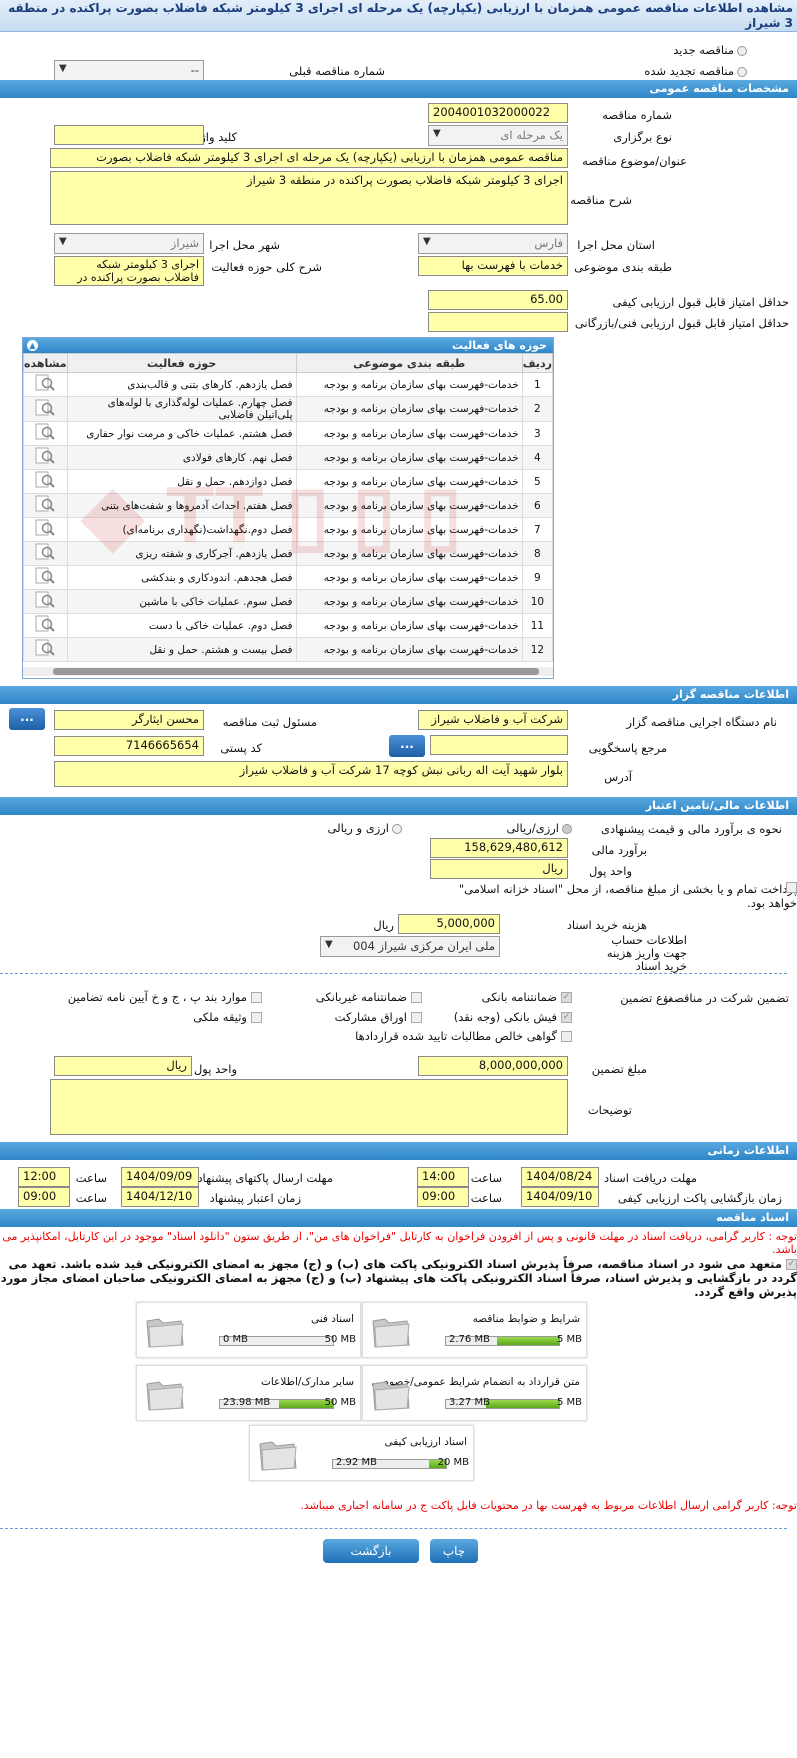 The image size is (797, 1758). Describe the element at coordinates (610, 871) in the screenshot. I see `currency-label: واحد پول` at that location.